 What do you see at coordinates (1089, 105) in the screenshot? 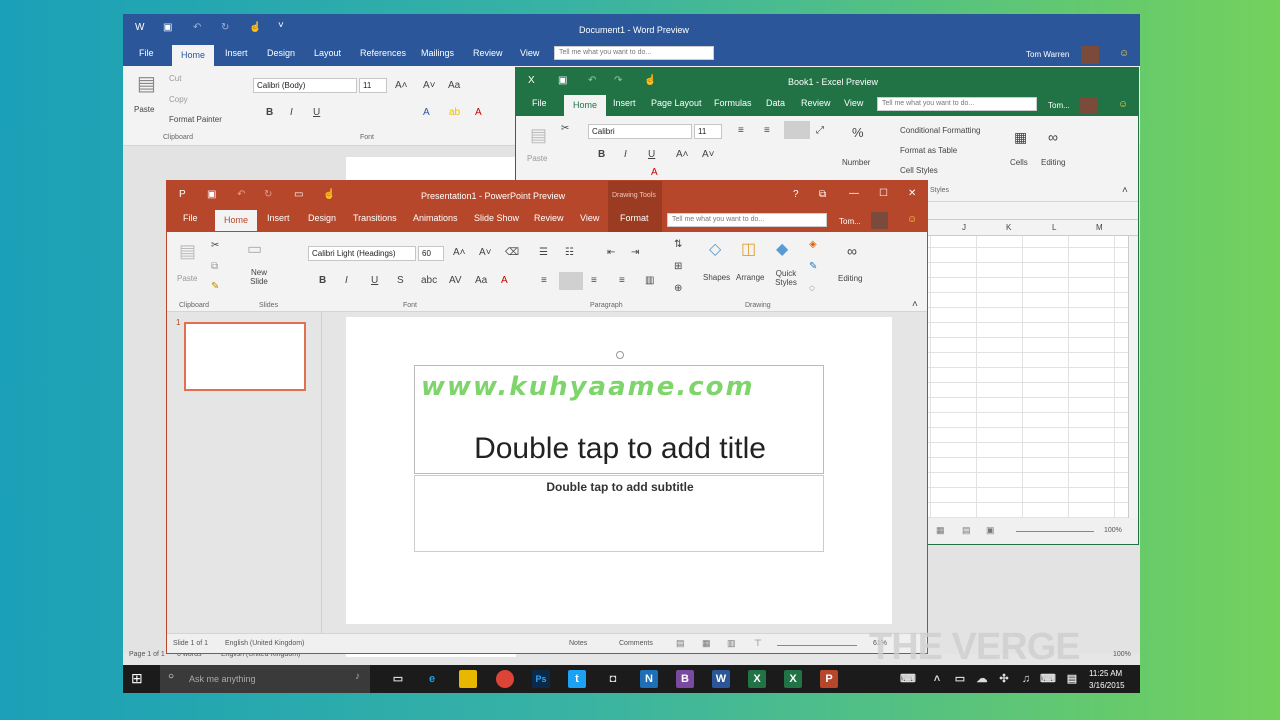
I see `avatar` at bounding box center [1089, 105].